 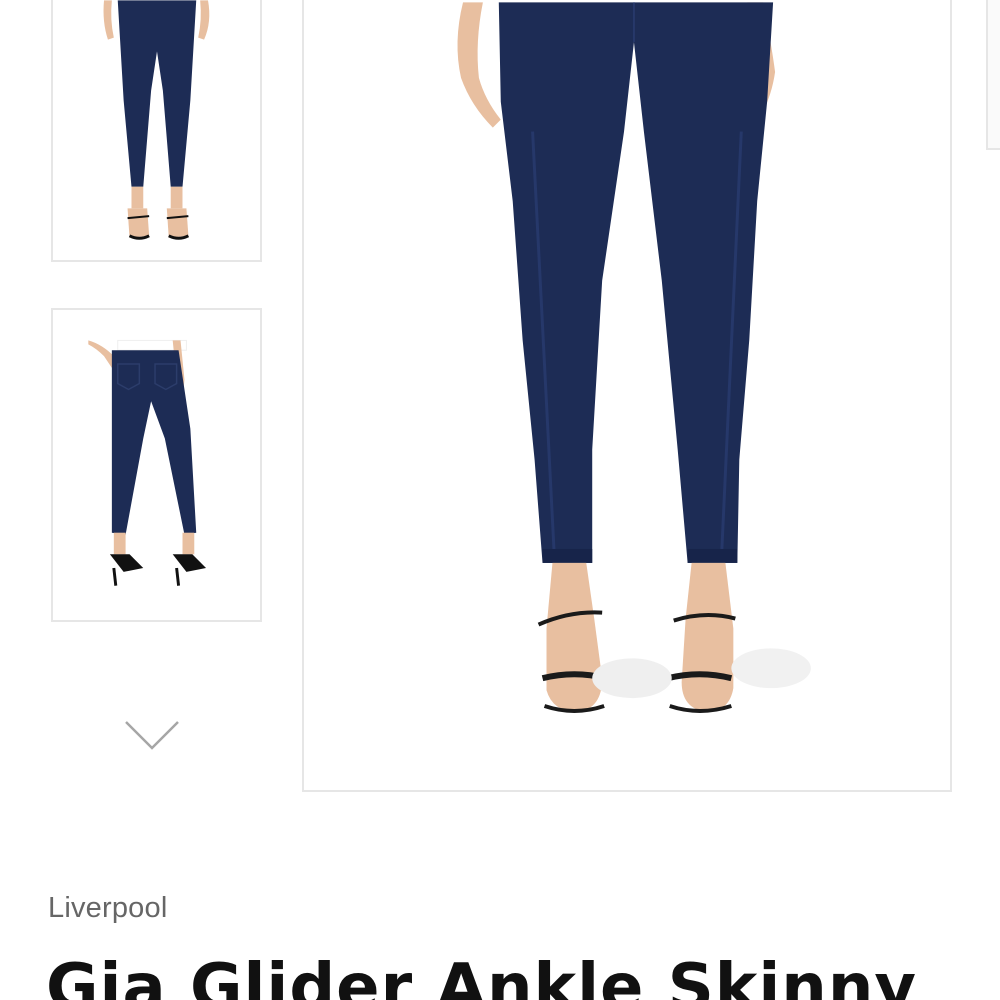 What do you see at coordinates (993, 75) in the screenshot?
I see `next-image-edge` at bounding box center [993, 75].